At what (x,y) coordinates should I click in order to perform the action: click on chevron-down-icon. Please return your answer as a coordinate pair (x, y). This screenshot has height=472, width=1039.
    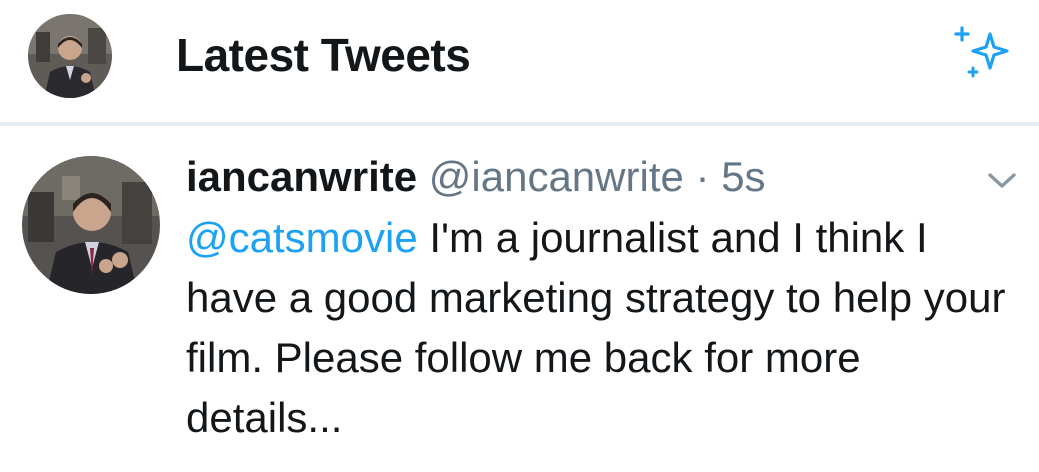
    Looking at the image, I should click on (1002, 181).